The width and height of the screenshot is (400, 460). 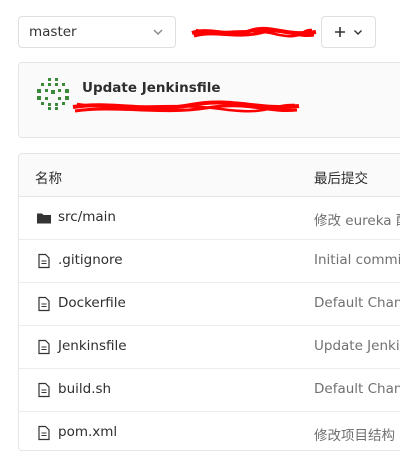 I want to click on table-row: build.sh Default Chang, so click(x=209, y=390).